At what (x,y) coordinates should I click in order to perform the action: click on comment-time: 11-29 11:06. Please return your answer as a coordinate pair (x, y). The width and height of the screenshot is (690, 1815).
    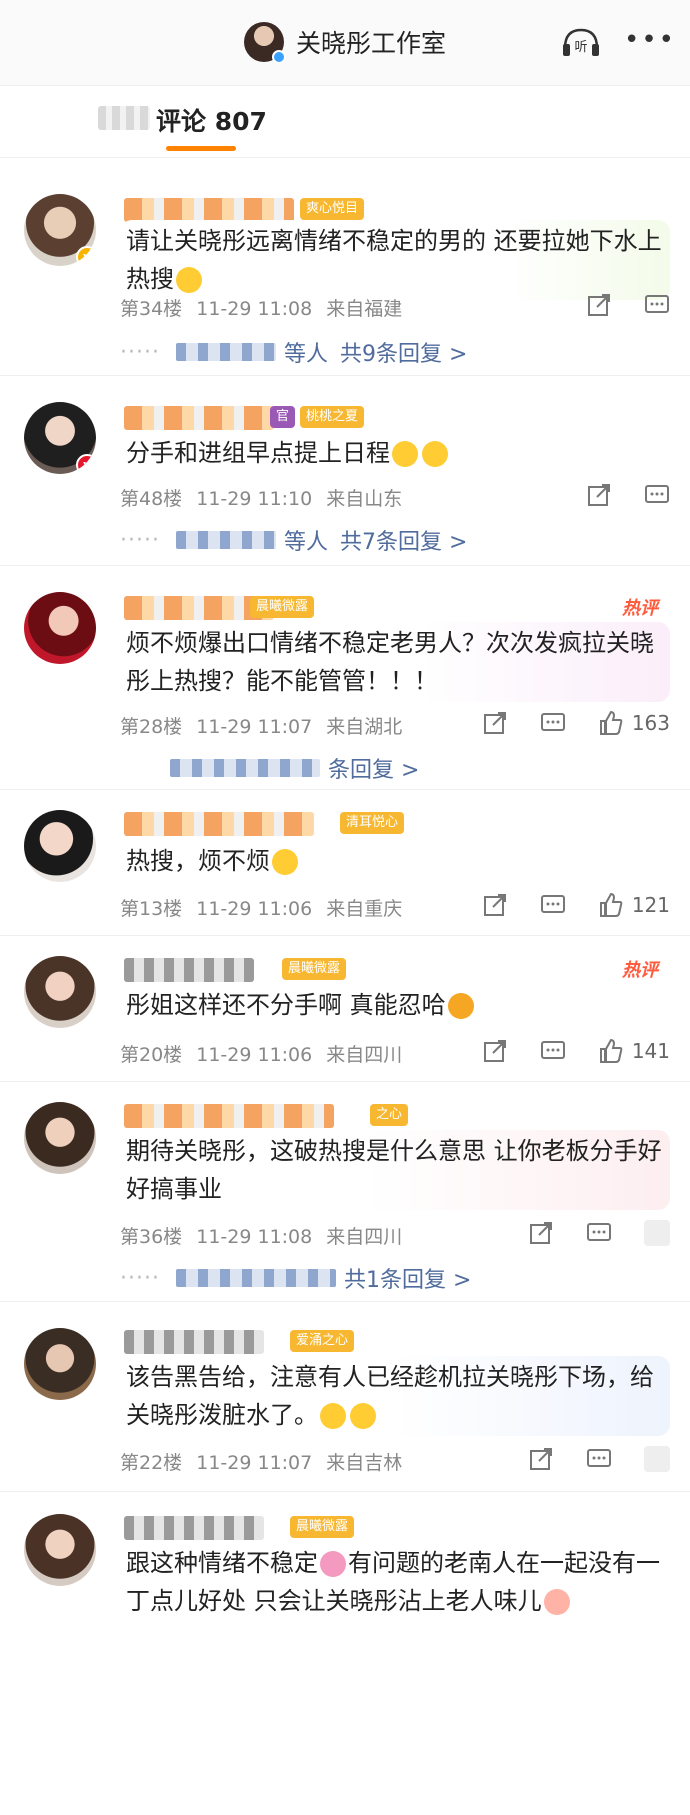
    Looking at the image, I should click on (254, 909).